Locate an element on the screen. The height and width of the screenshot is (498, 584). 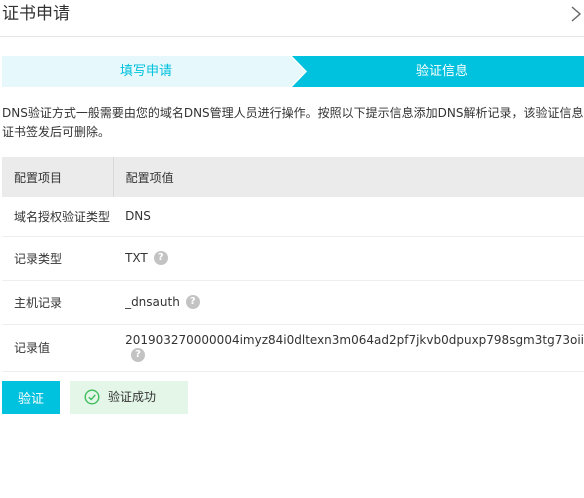
row-value: TXT is located at coordinates (136, 257).